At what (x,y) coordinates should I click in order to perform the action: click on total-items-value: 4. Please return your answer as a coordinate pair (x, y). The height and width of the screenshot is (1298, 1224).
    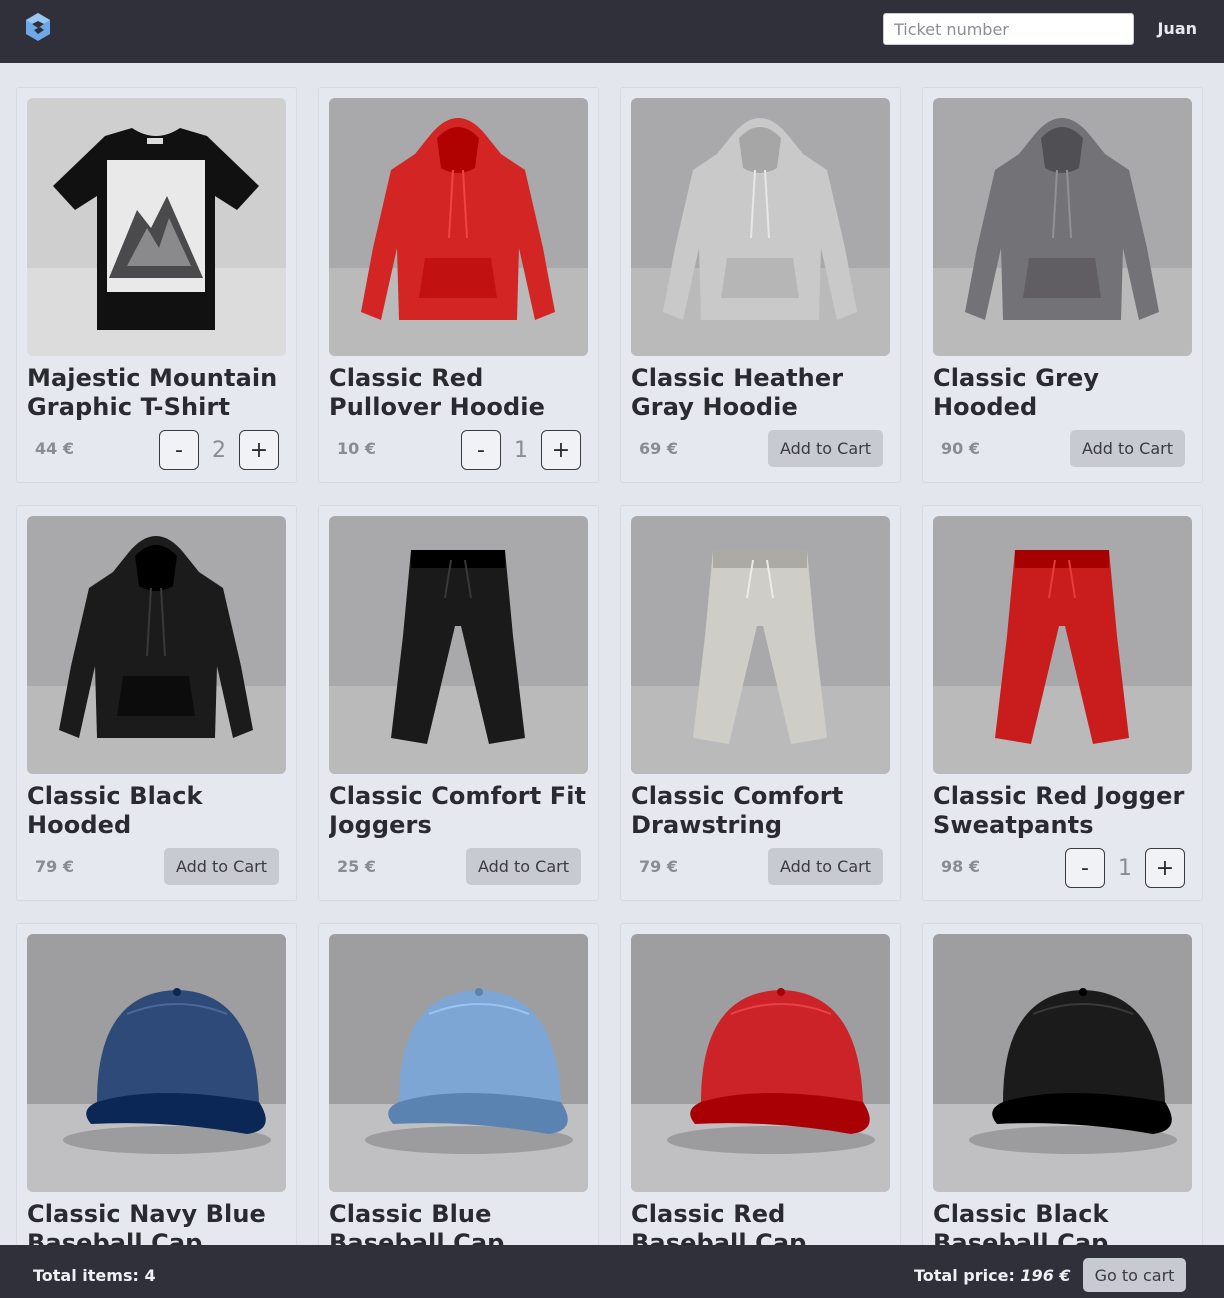
    Looking at the image, I should click on (150, 1275).